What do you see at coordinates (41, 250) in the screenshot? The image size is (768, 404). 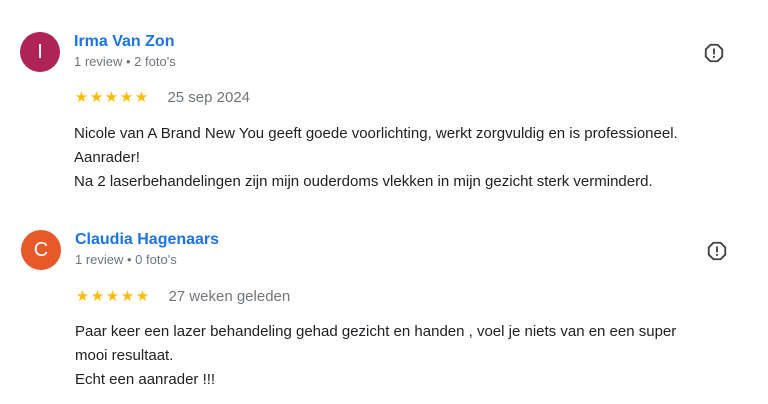 I see `avatar: C` at bounding box center [41, 250].